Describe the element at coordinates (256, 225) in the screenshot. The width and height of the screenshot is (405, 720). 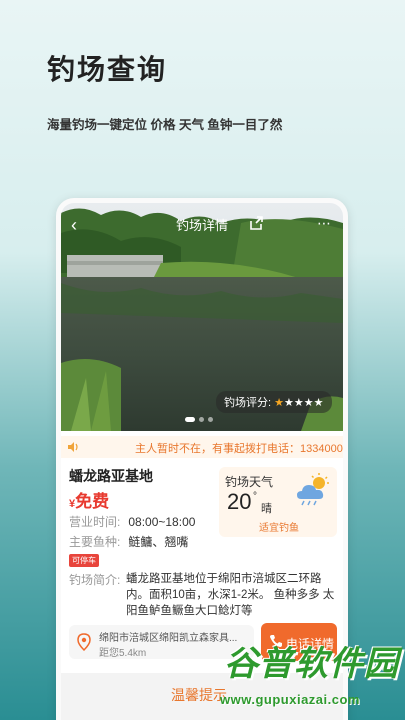
I see `share-icon` at that location.